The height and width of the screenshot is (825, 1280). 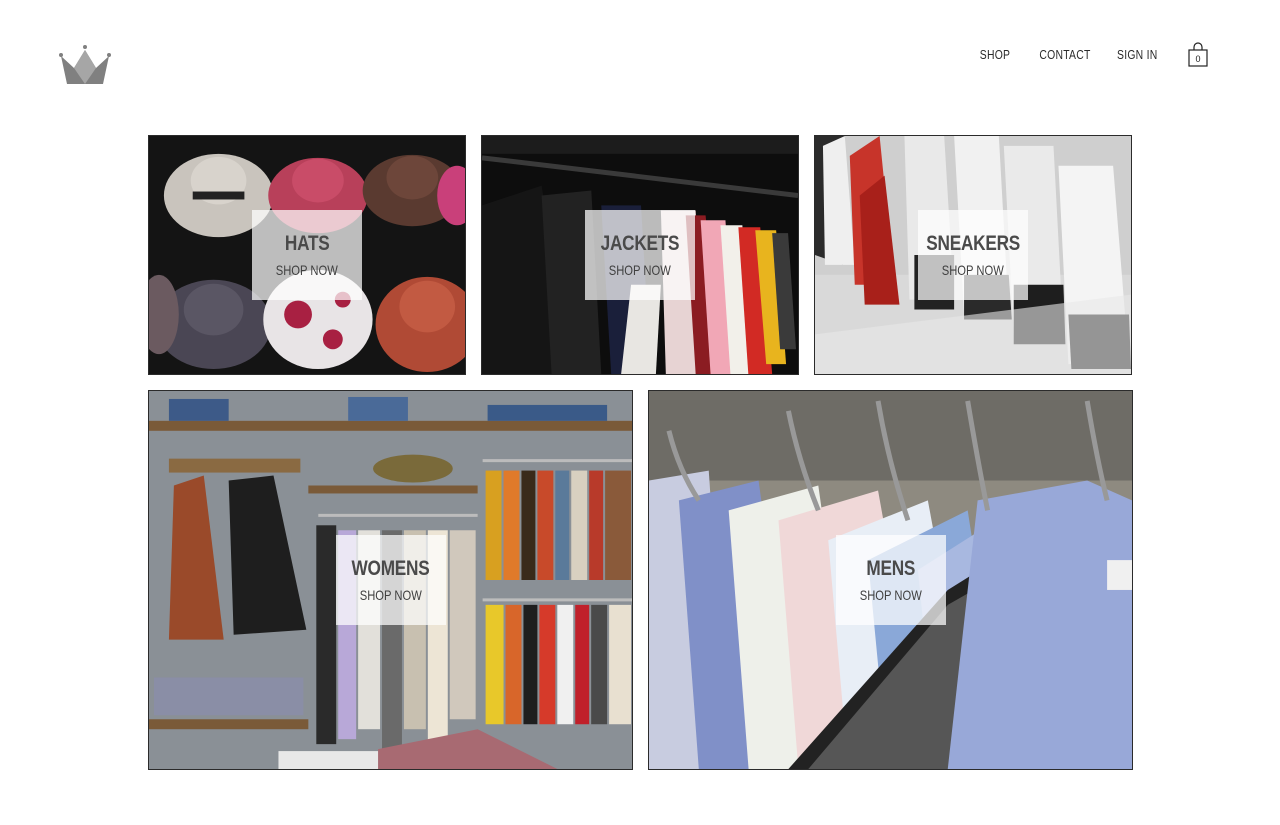 I want to click on category-tile-sneakers: SNEAKERS SHOP NOW, so click(x=973, y=255).